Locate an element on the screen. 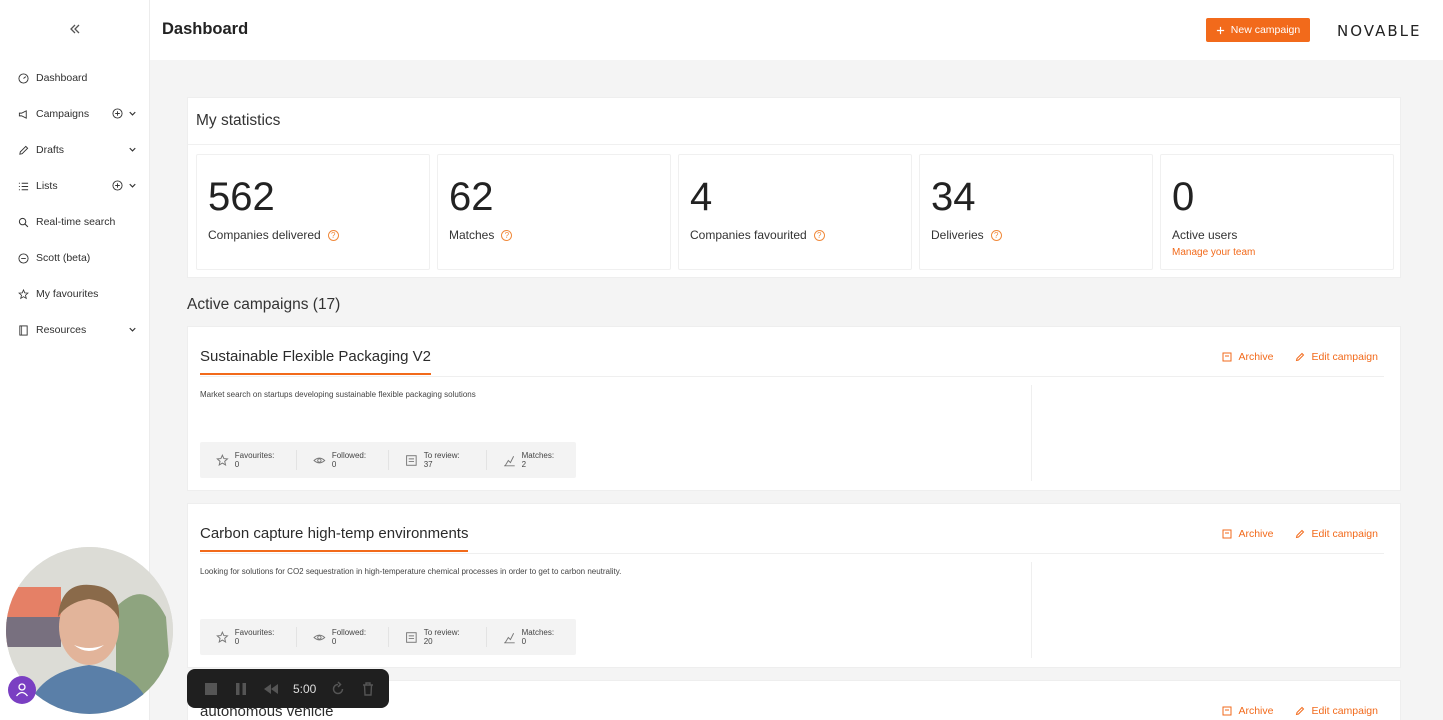 This screenshot has height=720, width=1443. collapse-sidebar-icon is located at coordinates (75, 29).